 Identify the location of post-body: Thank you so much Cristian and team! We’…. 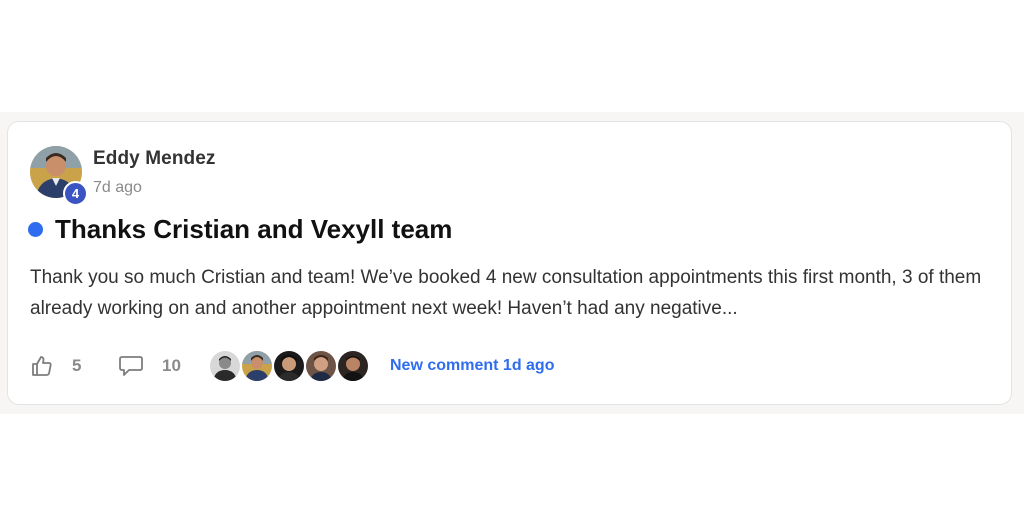
(510, 293).